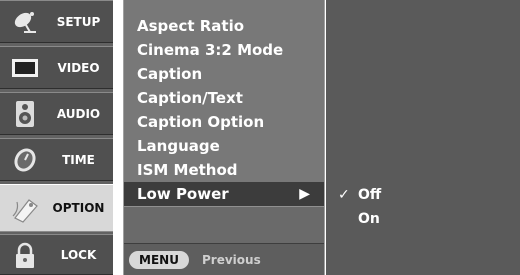  I want to click on sidebar-item-label: SETUP, so click(78, 21).